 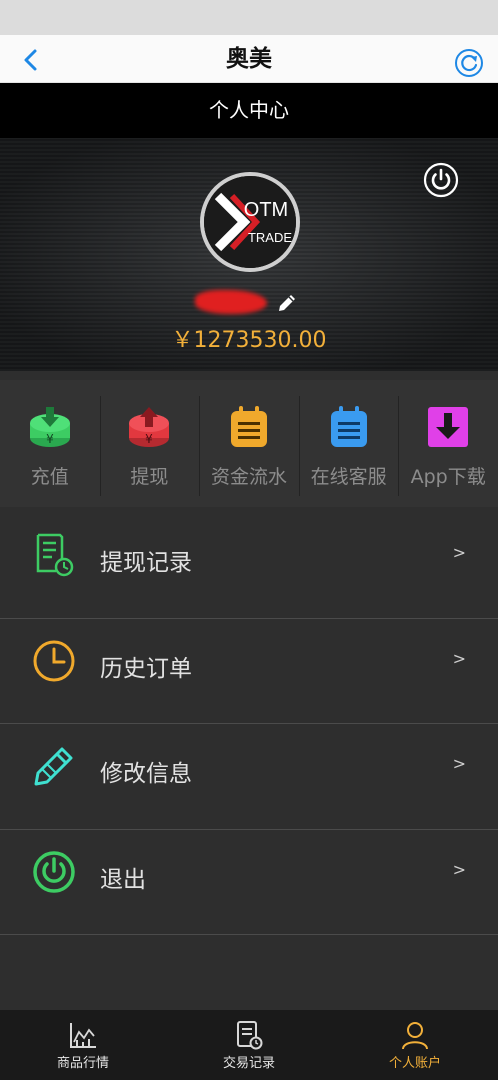 I want to click on ledger-icon, so click(x=248, y=426).